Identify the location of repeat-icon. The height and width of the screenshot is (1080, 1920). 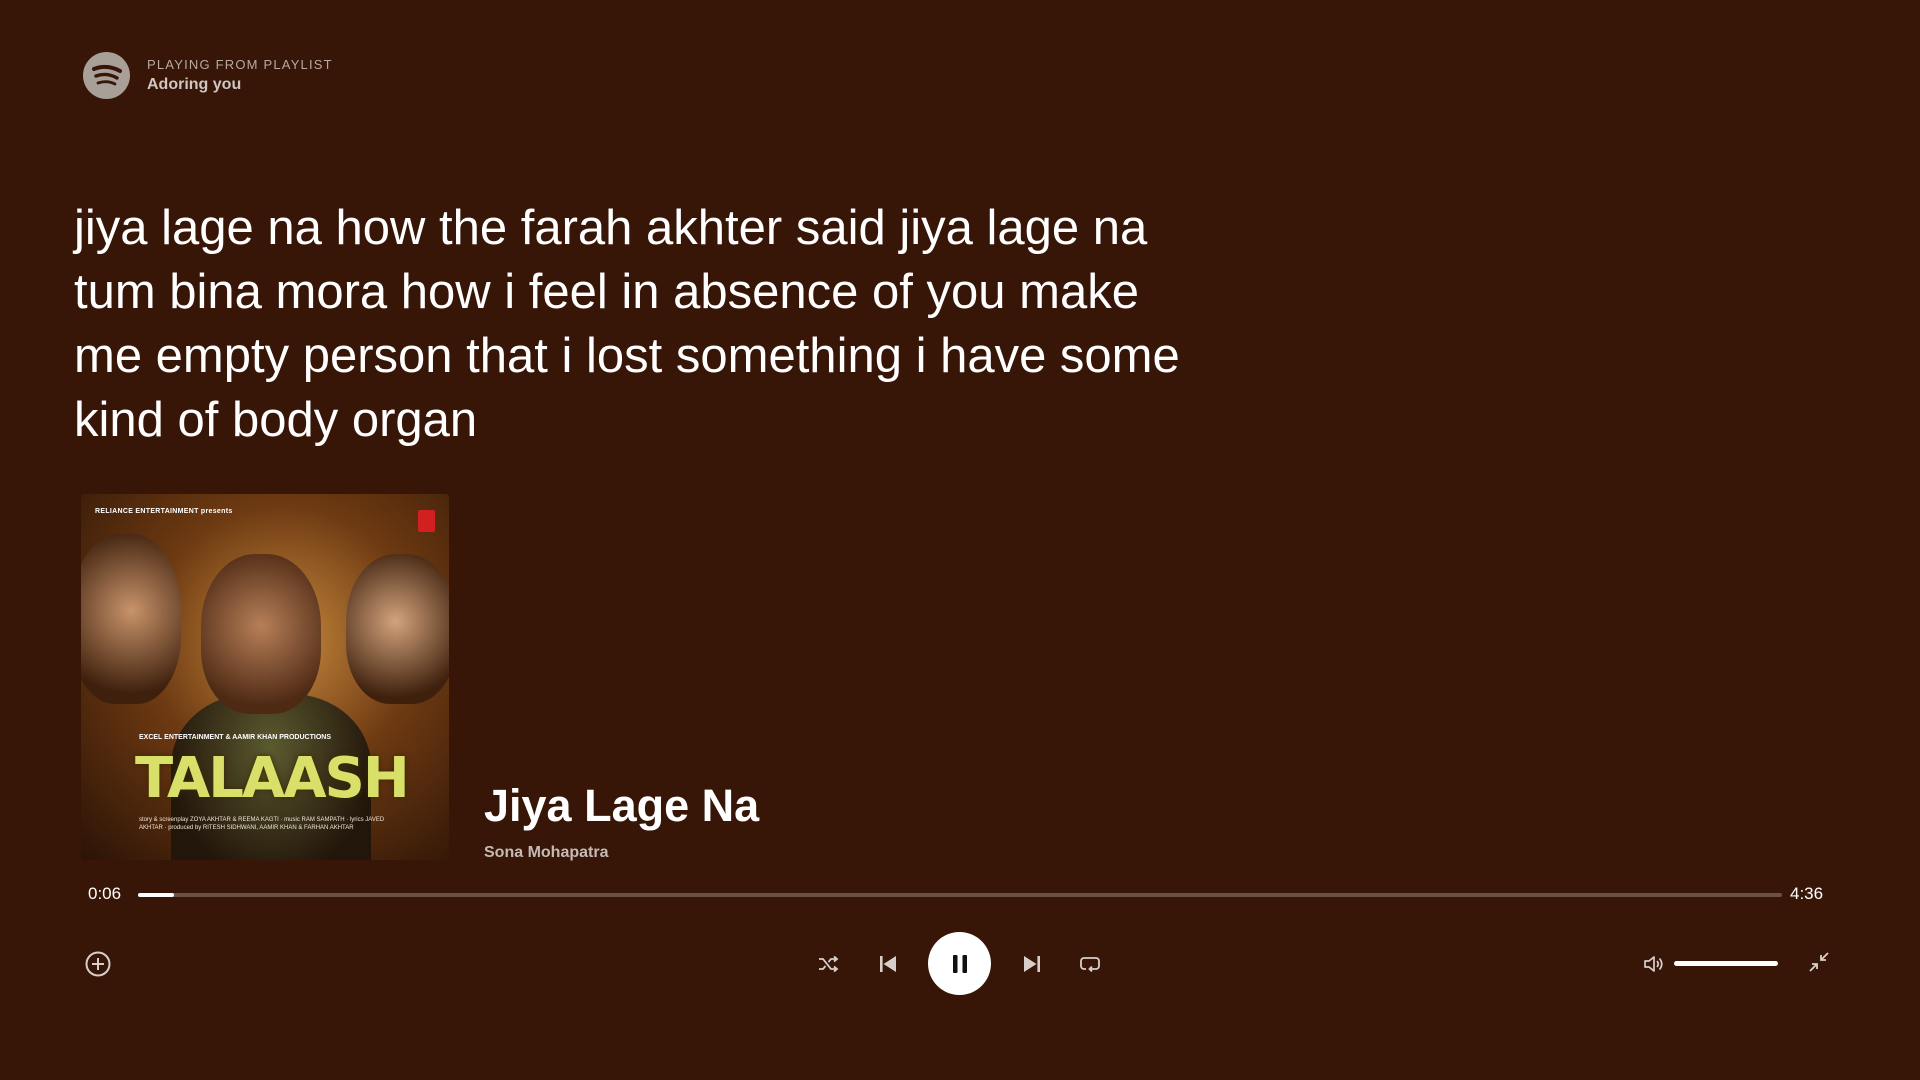
(1090, 965).